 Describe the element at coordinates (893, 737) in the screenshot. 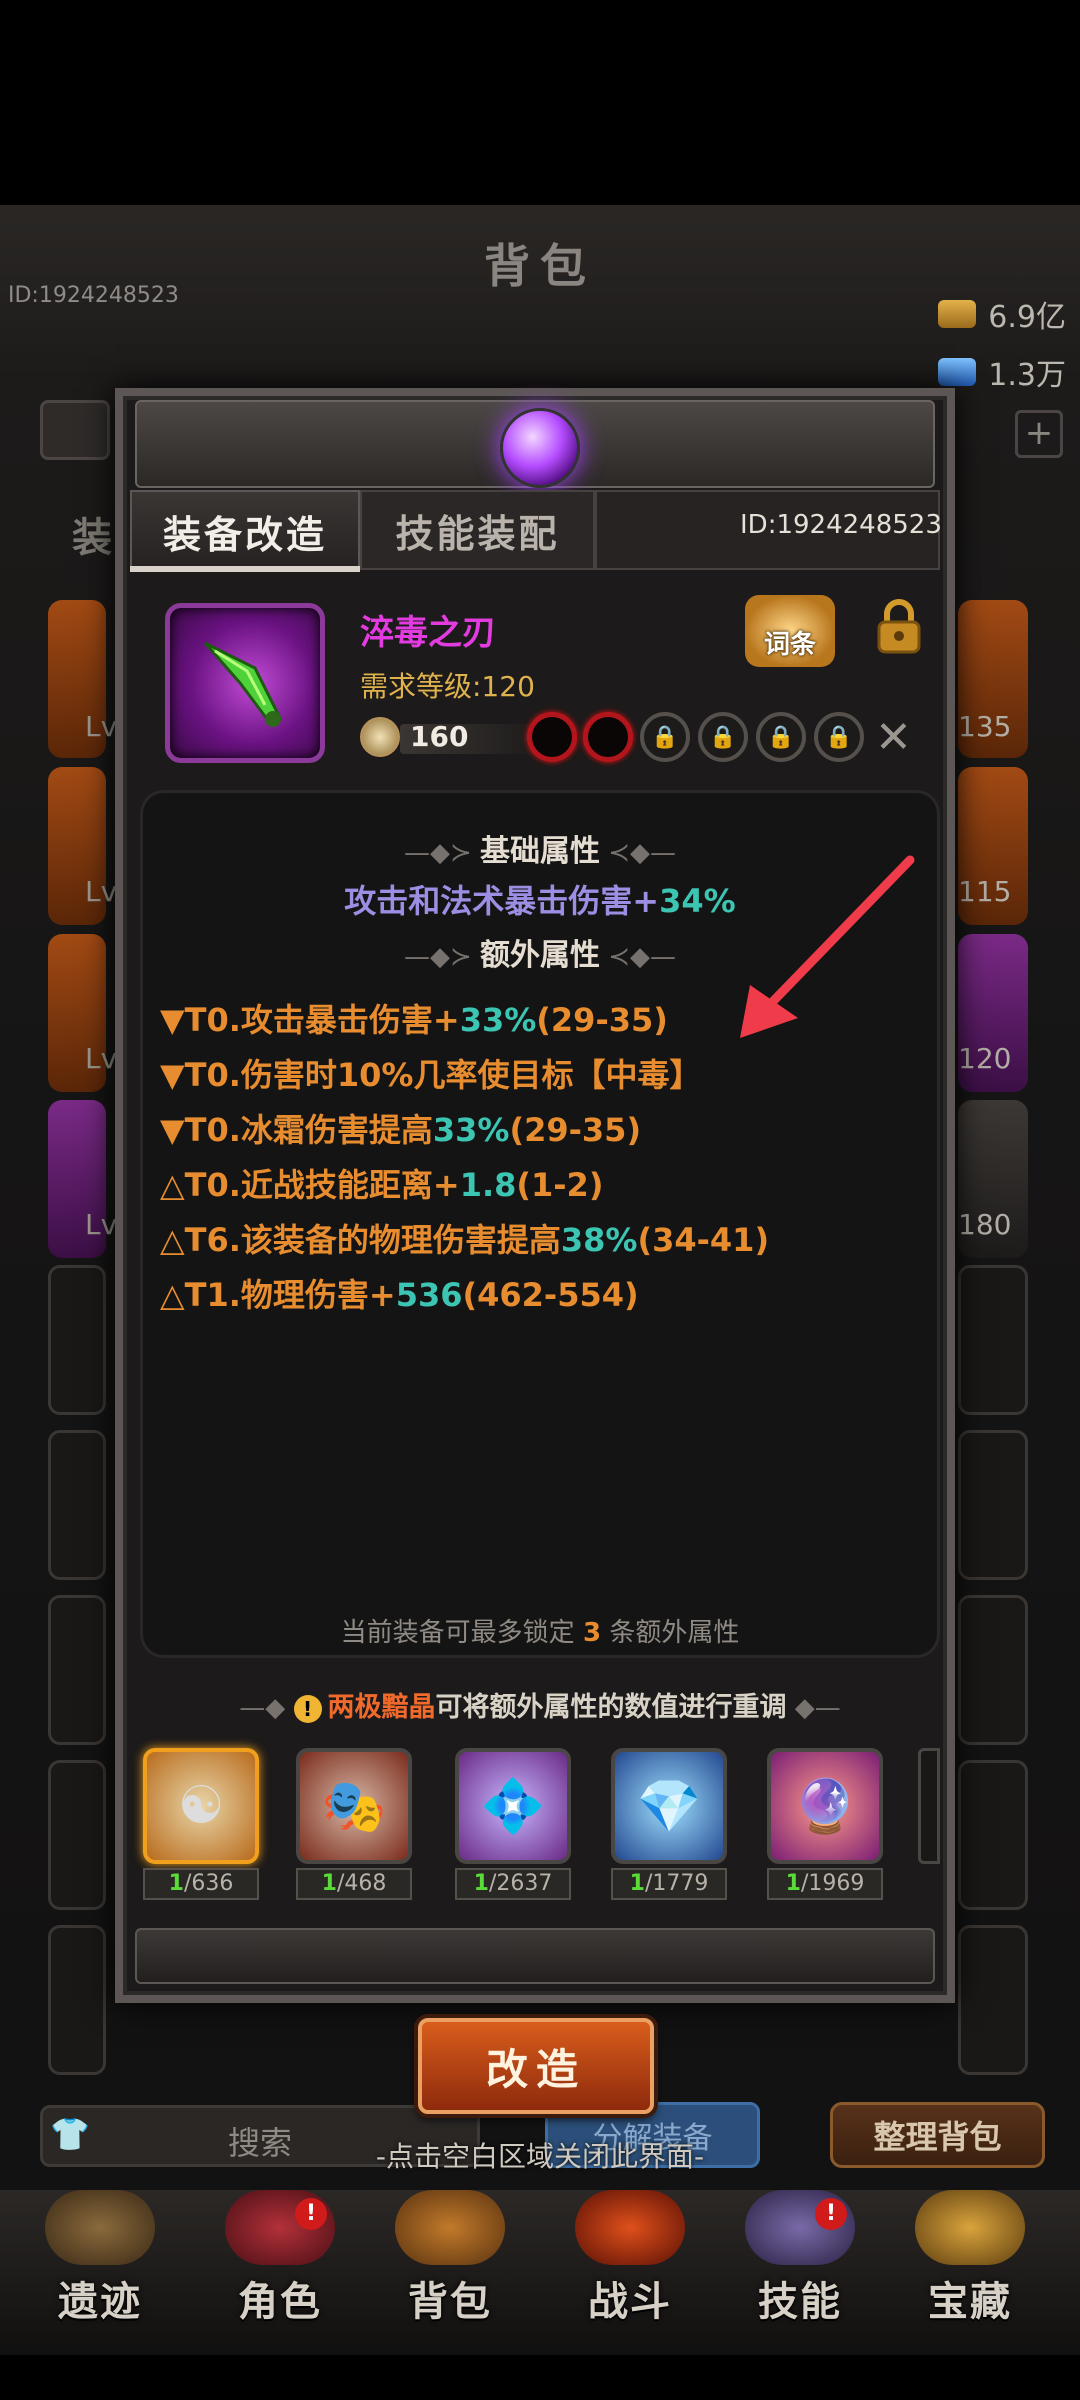

I see `crossed-swords-icon: ✕` at that location.